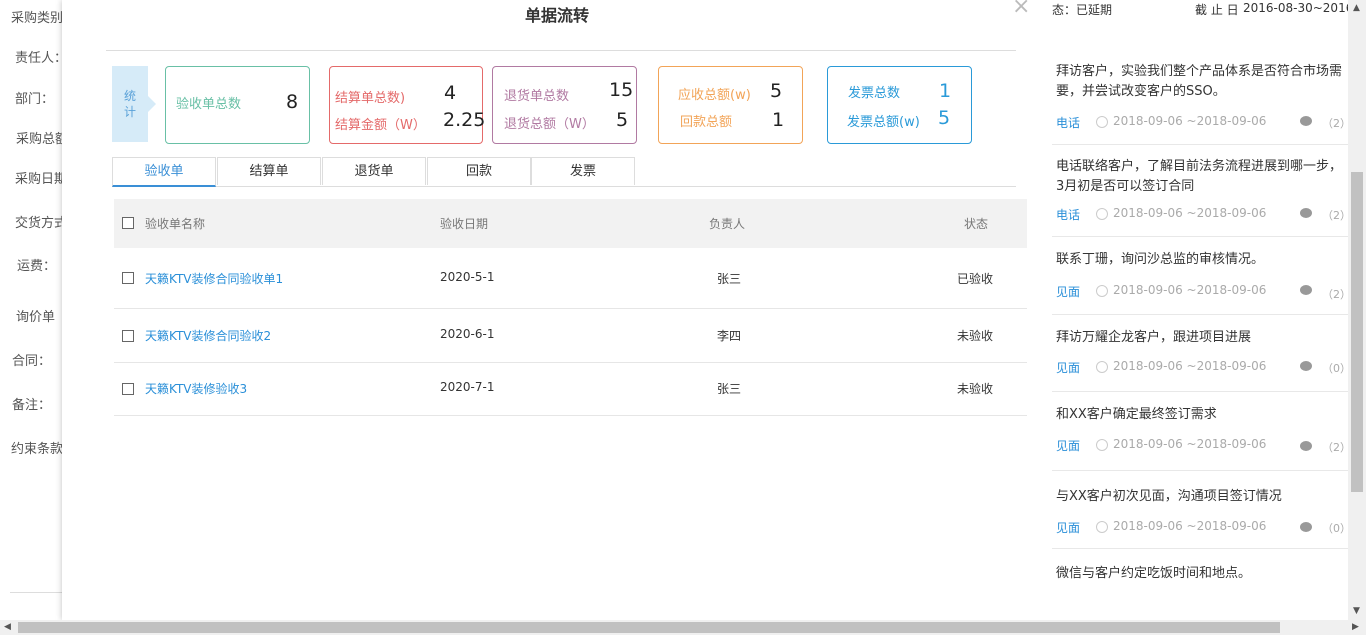 The width and height of the screenshot is (1366, 635). What do you see at coordinates (899, 105) in the screenshot?
I see `invoice-stat-card: 发票总数 1 发票总额(w) 5` at bounding box center [899, 105].